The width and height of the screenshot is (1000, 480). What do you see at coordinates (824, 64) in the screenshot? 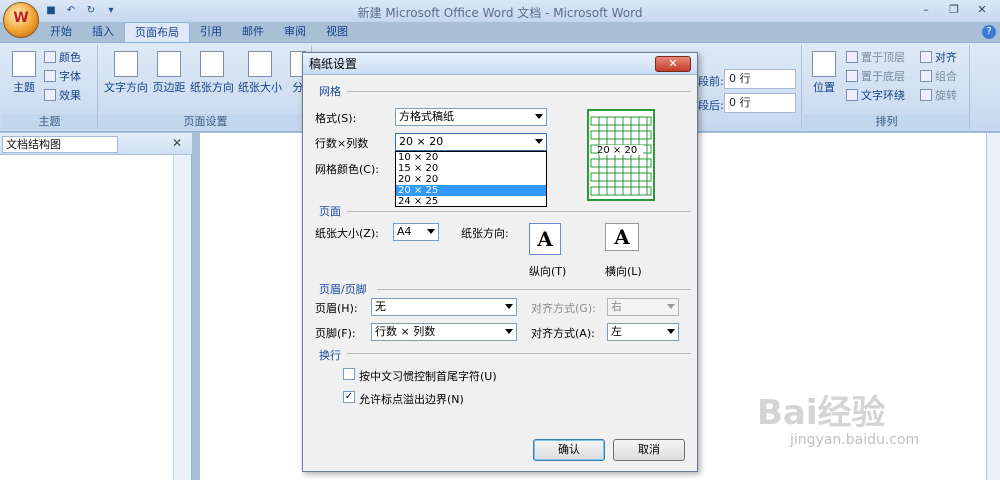
I see `position-icon` at bounding box center [824, 64].